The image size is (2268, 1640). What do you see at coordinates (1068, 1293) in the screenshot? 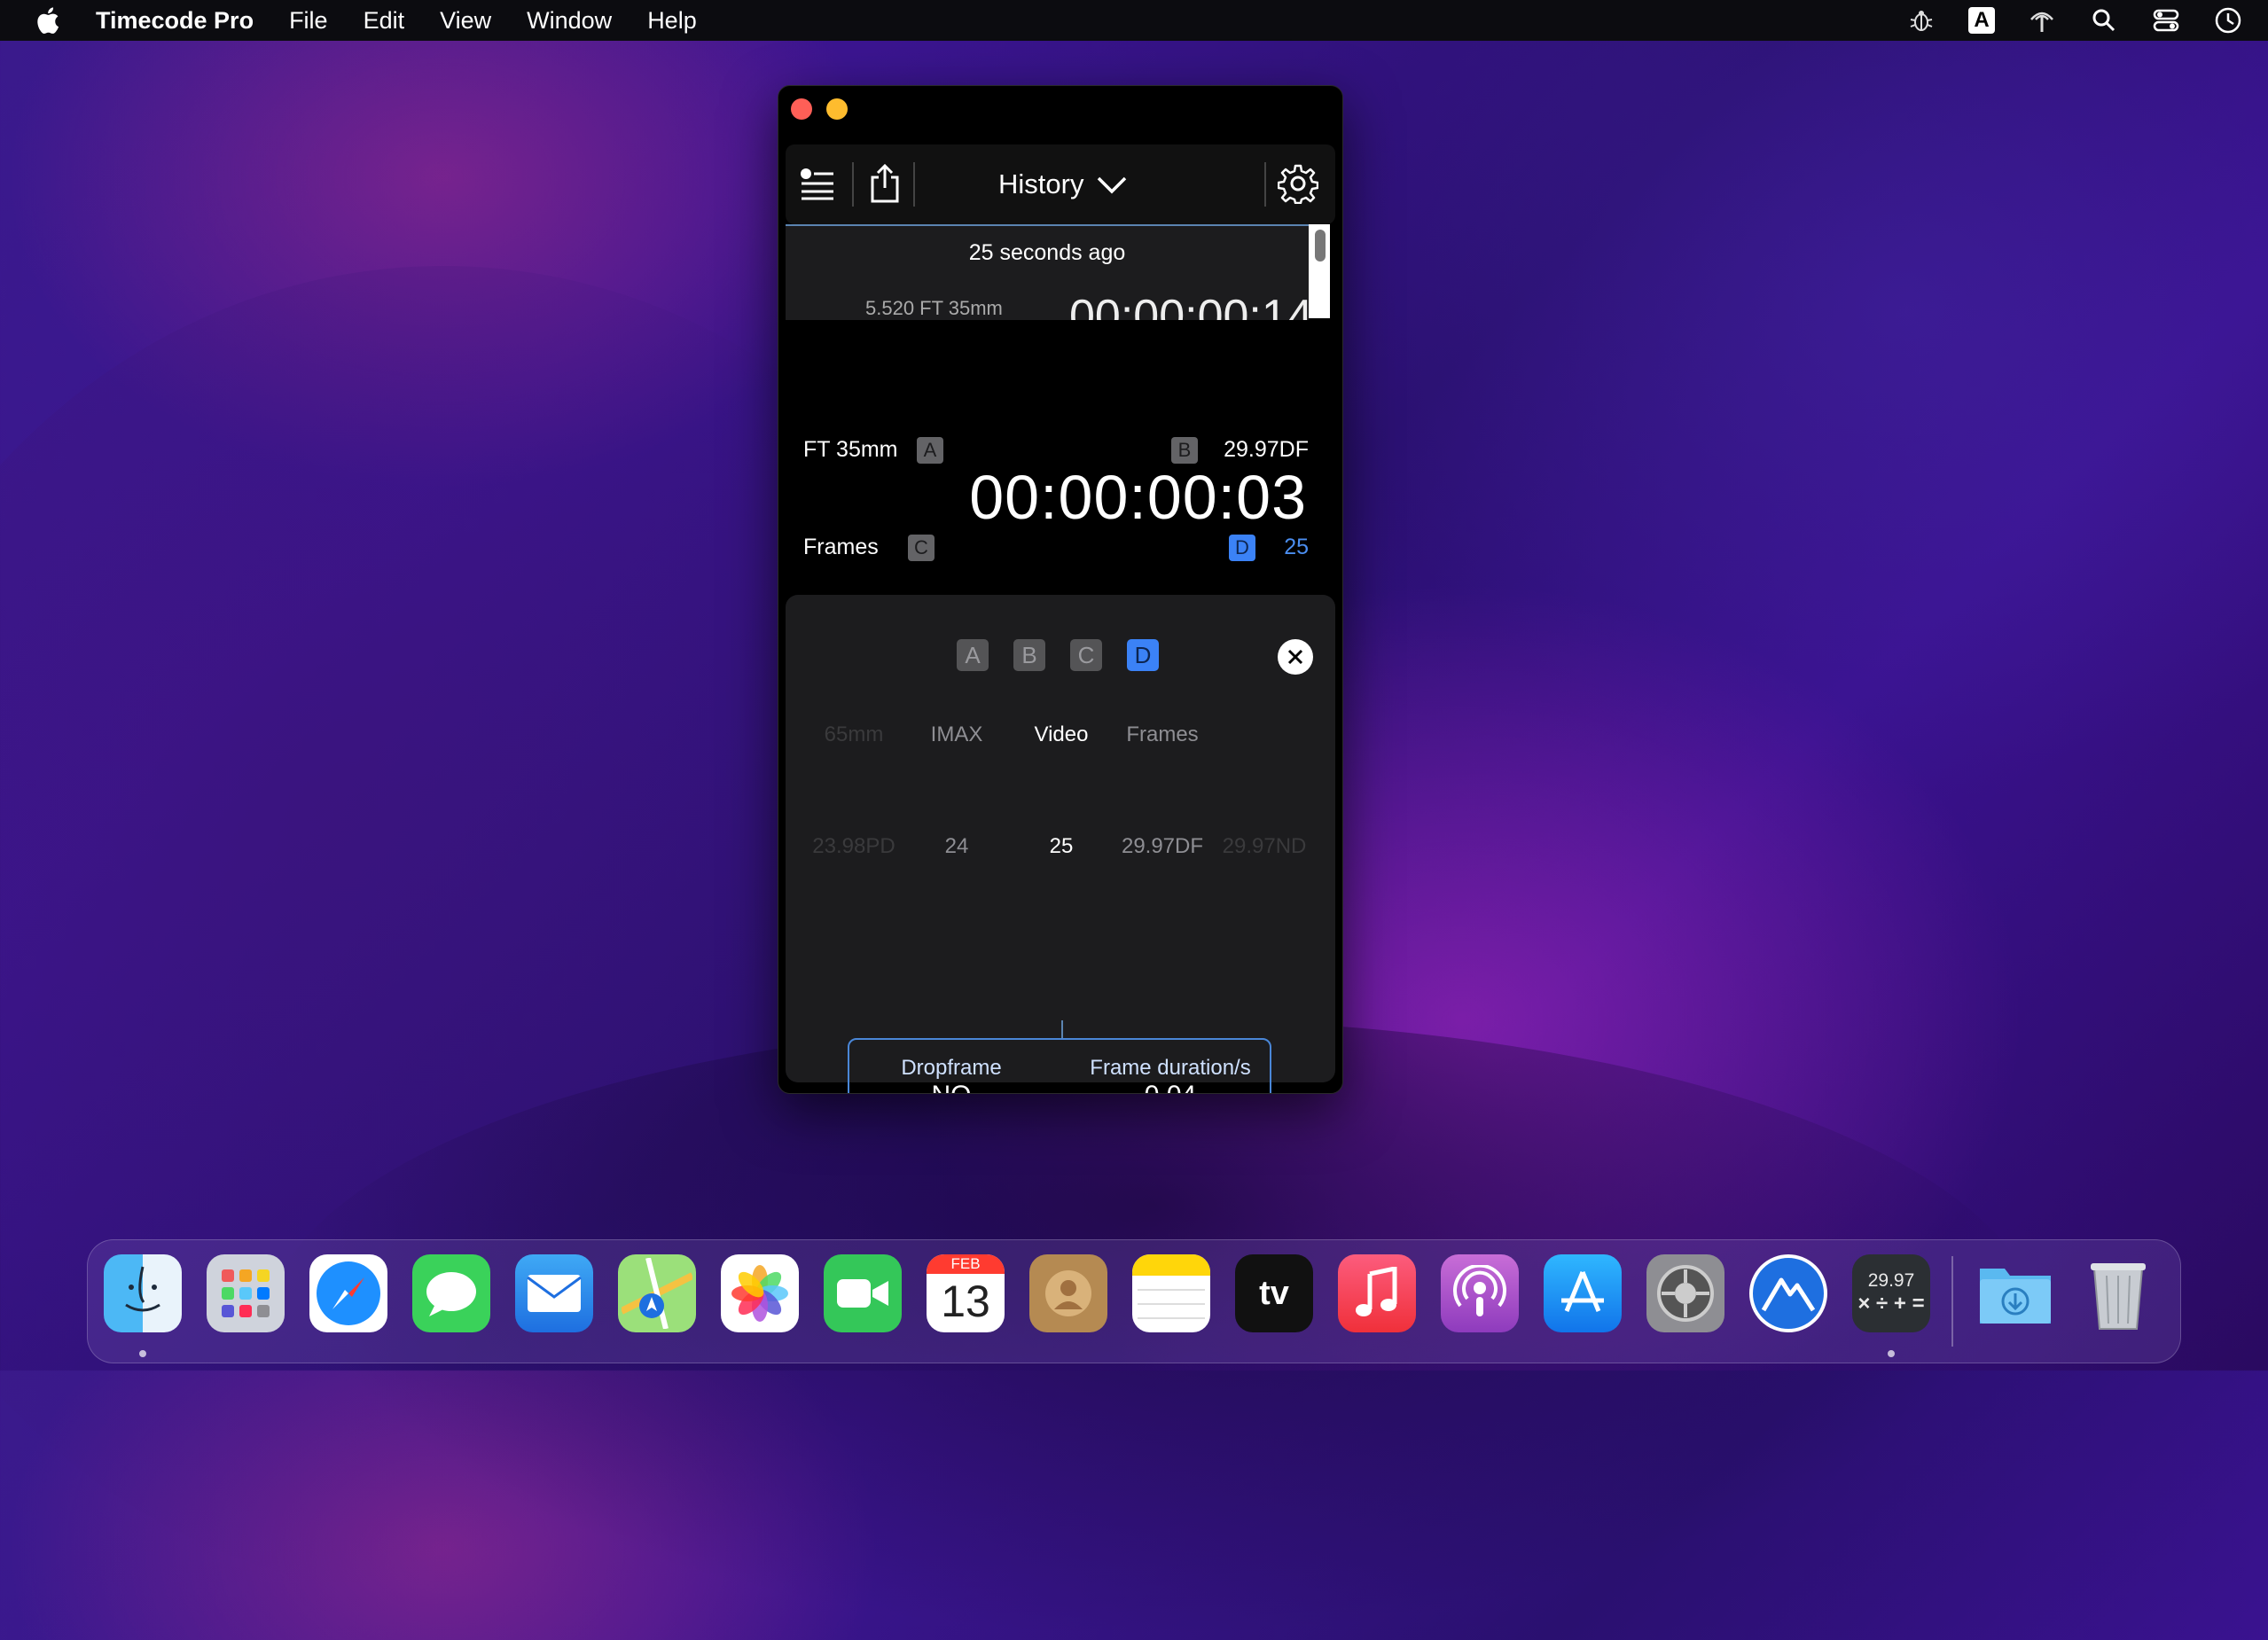
I see `contacts-icon` at bounding box center [1068, 1293].